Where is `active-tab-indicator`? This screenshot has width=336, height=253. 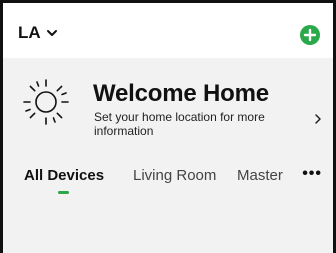 active-tab-indicator is located at coordinates (63, 192).